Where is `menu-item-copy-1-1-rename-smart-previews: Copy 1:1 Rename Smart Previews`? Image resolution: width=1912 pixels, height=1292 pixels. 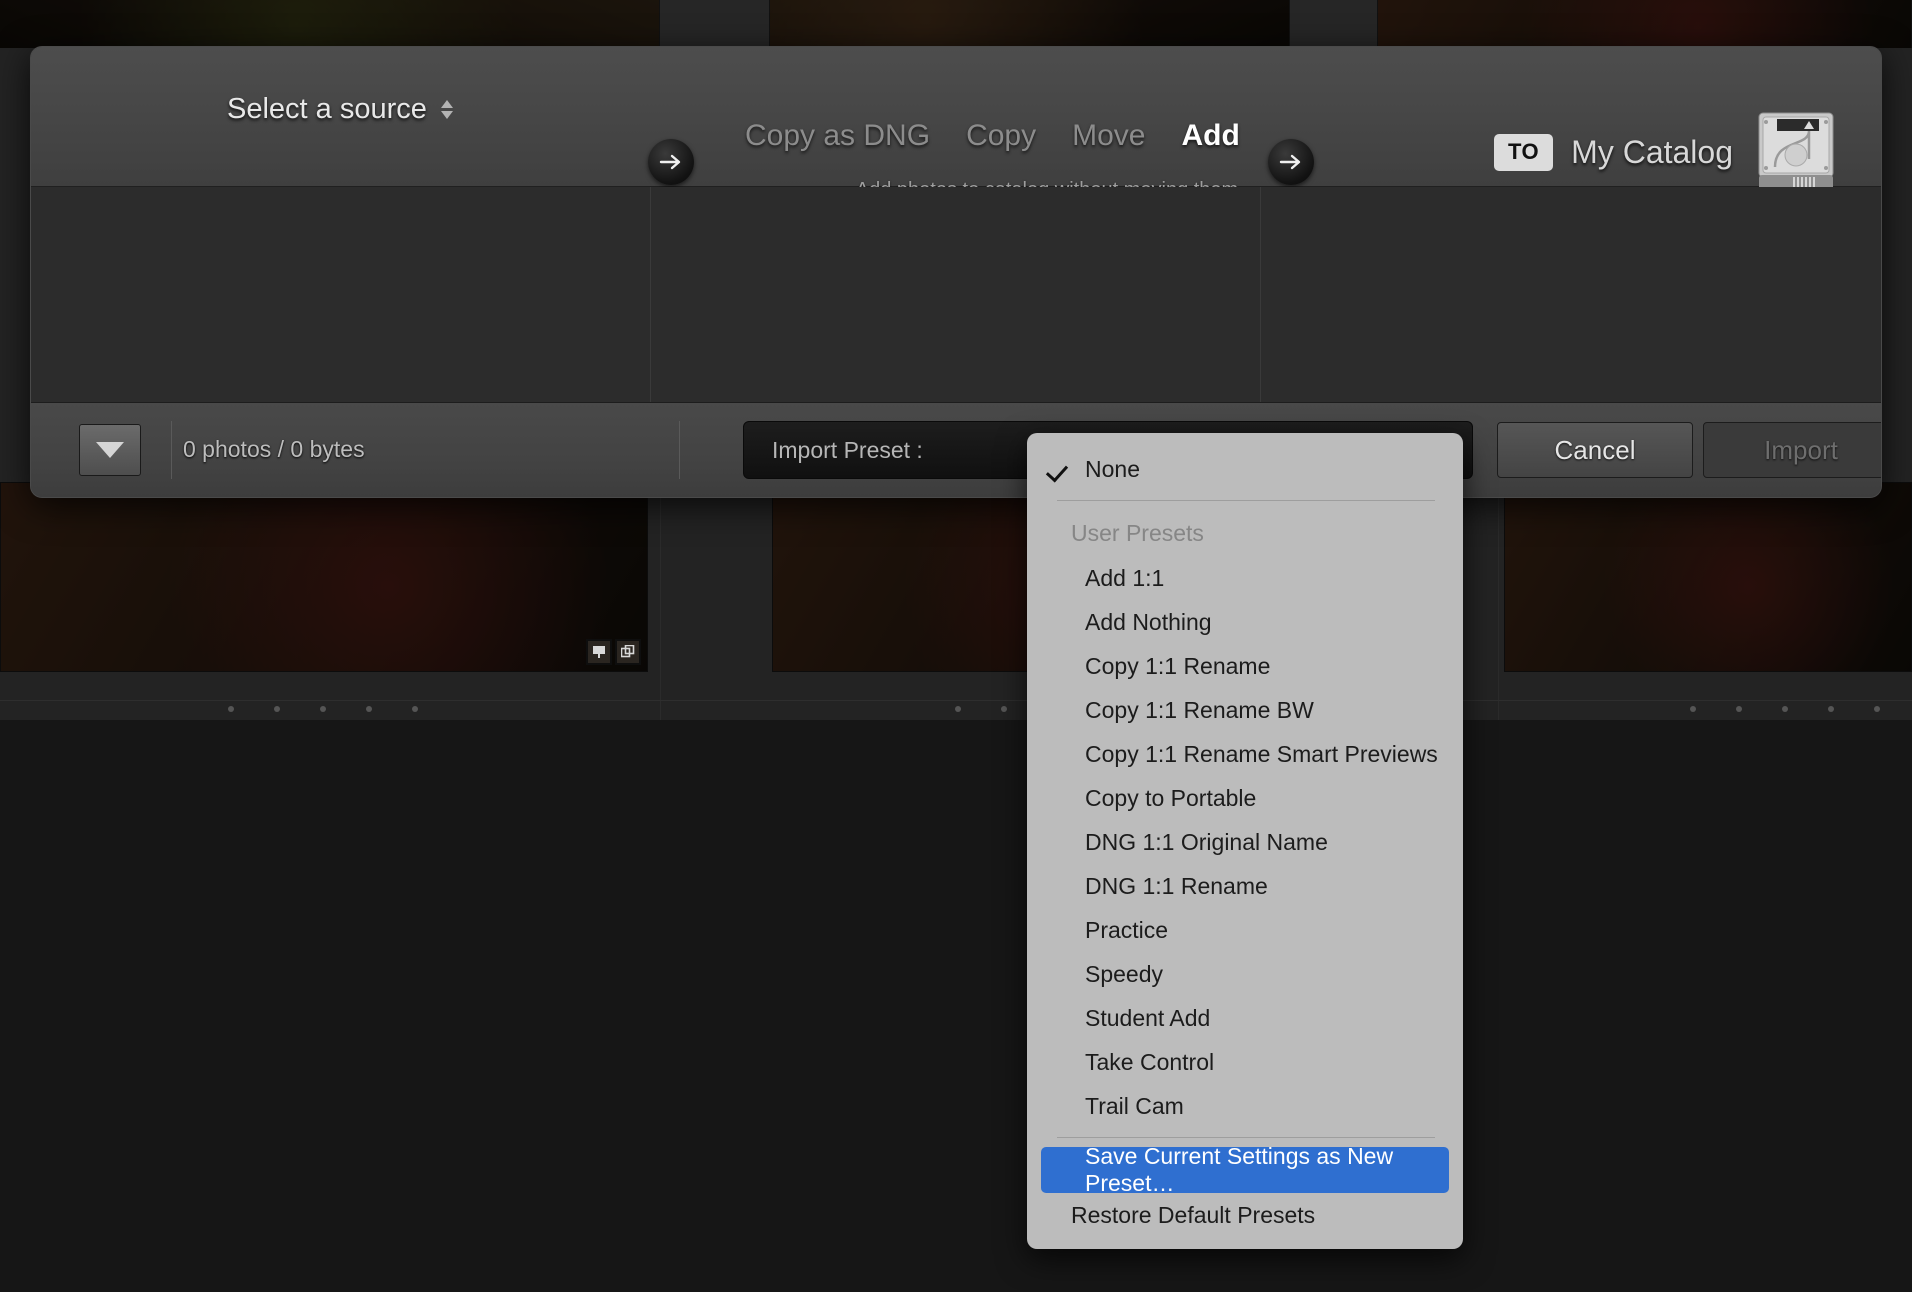 menu-item-copy-1-1-rename-smart-previews: Copy 1:1 Rename Smart Previews is located at coordinates (1245, 754).